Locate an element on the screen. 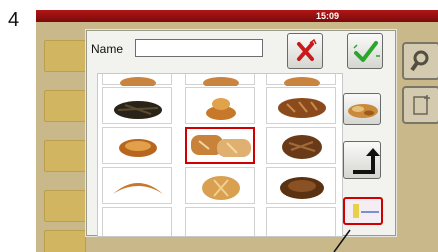  callout-line is located at coordinates (342, 240).